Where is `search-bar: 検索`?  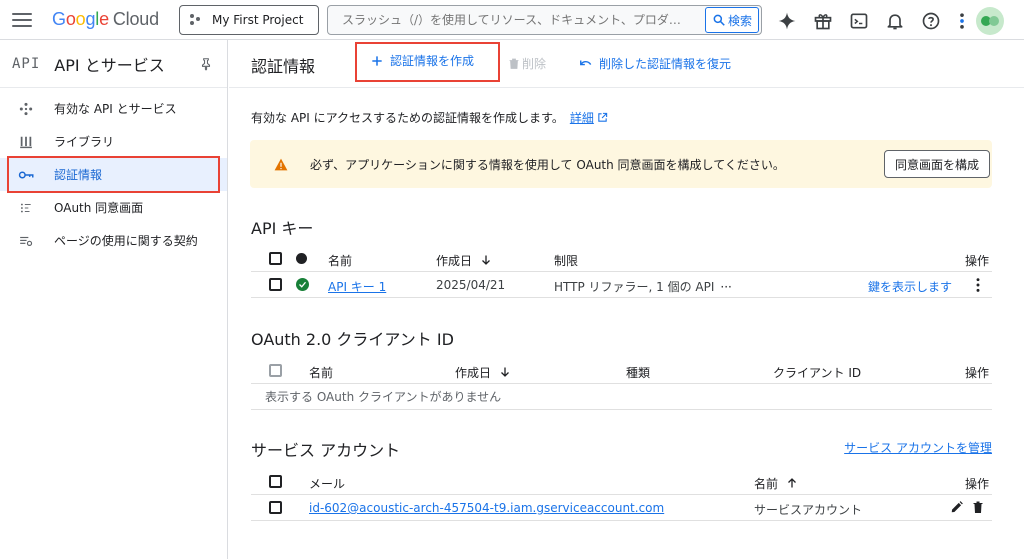
search-bar: 検索 is located at coordinates (544, 20).